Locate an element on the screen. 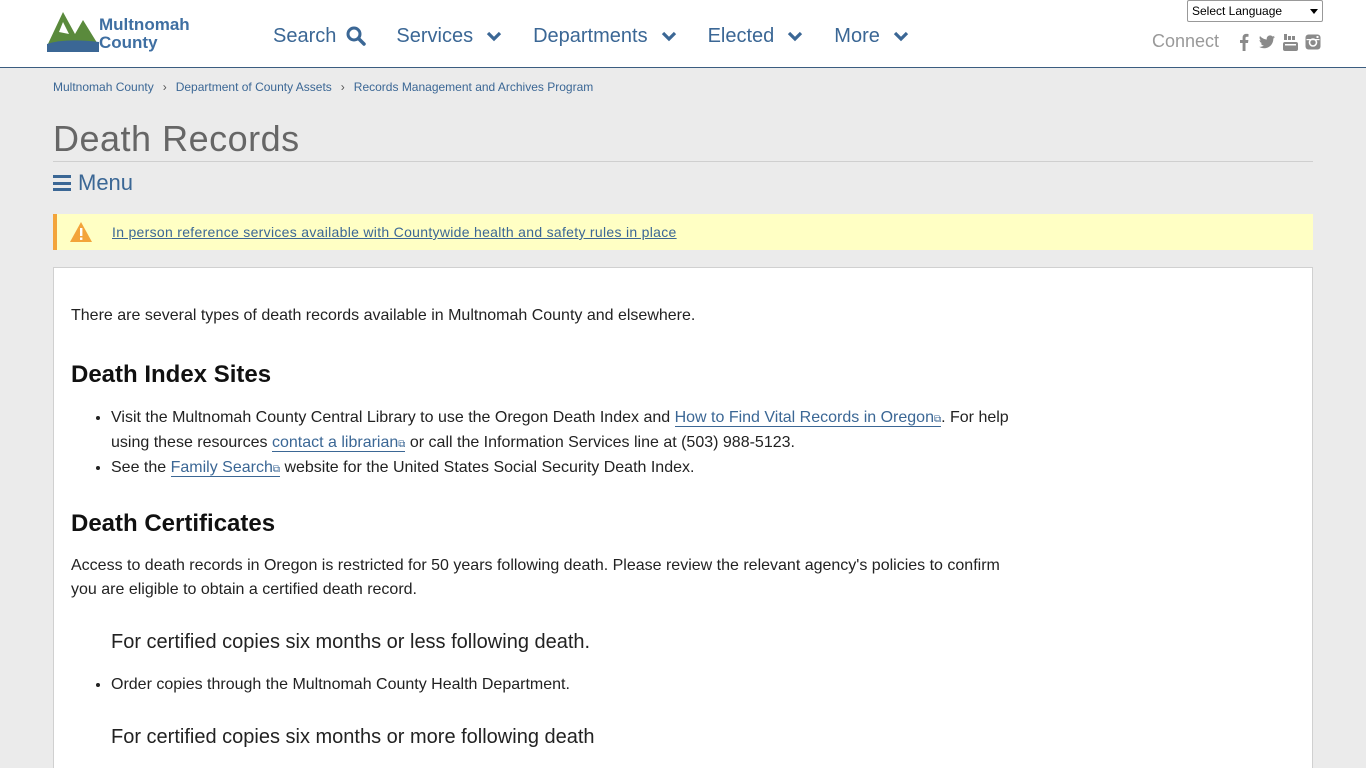  connect-bar: Connect is located at coordinates (1236, 41).